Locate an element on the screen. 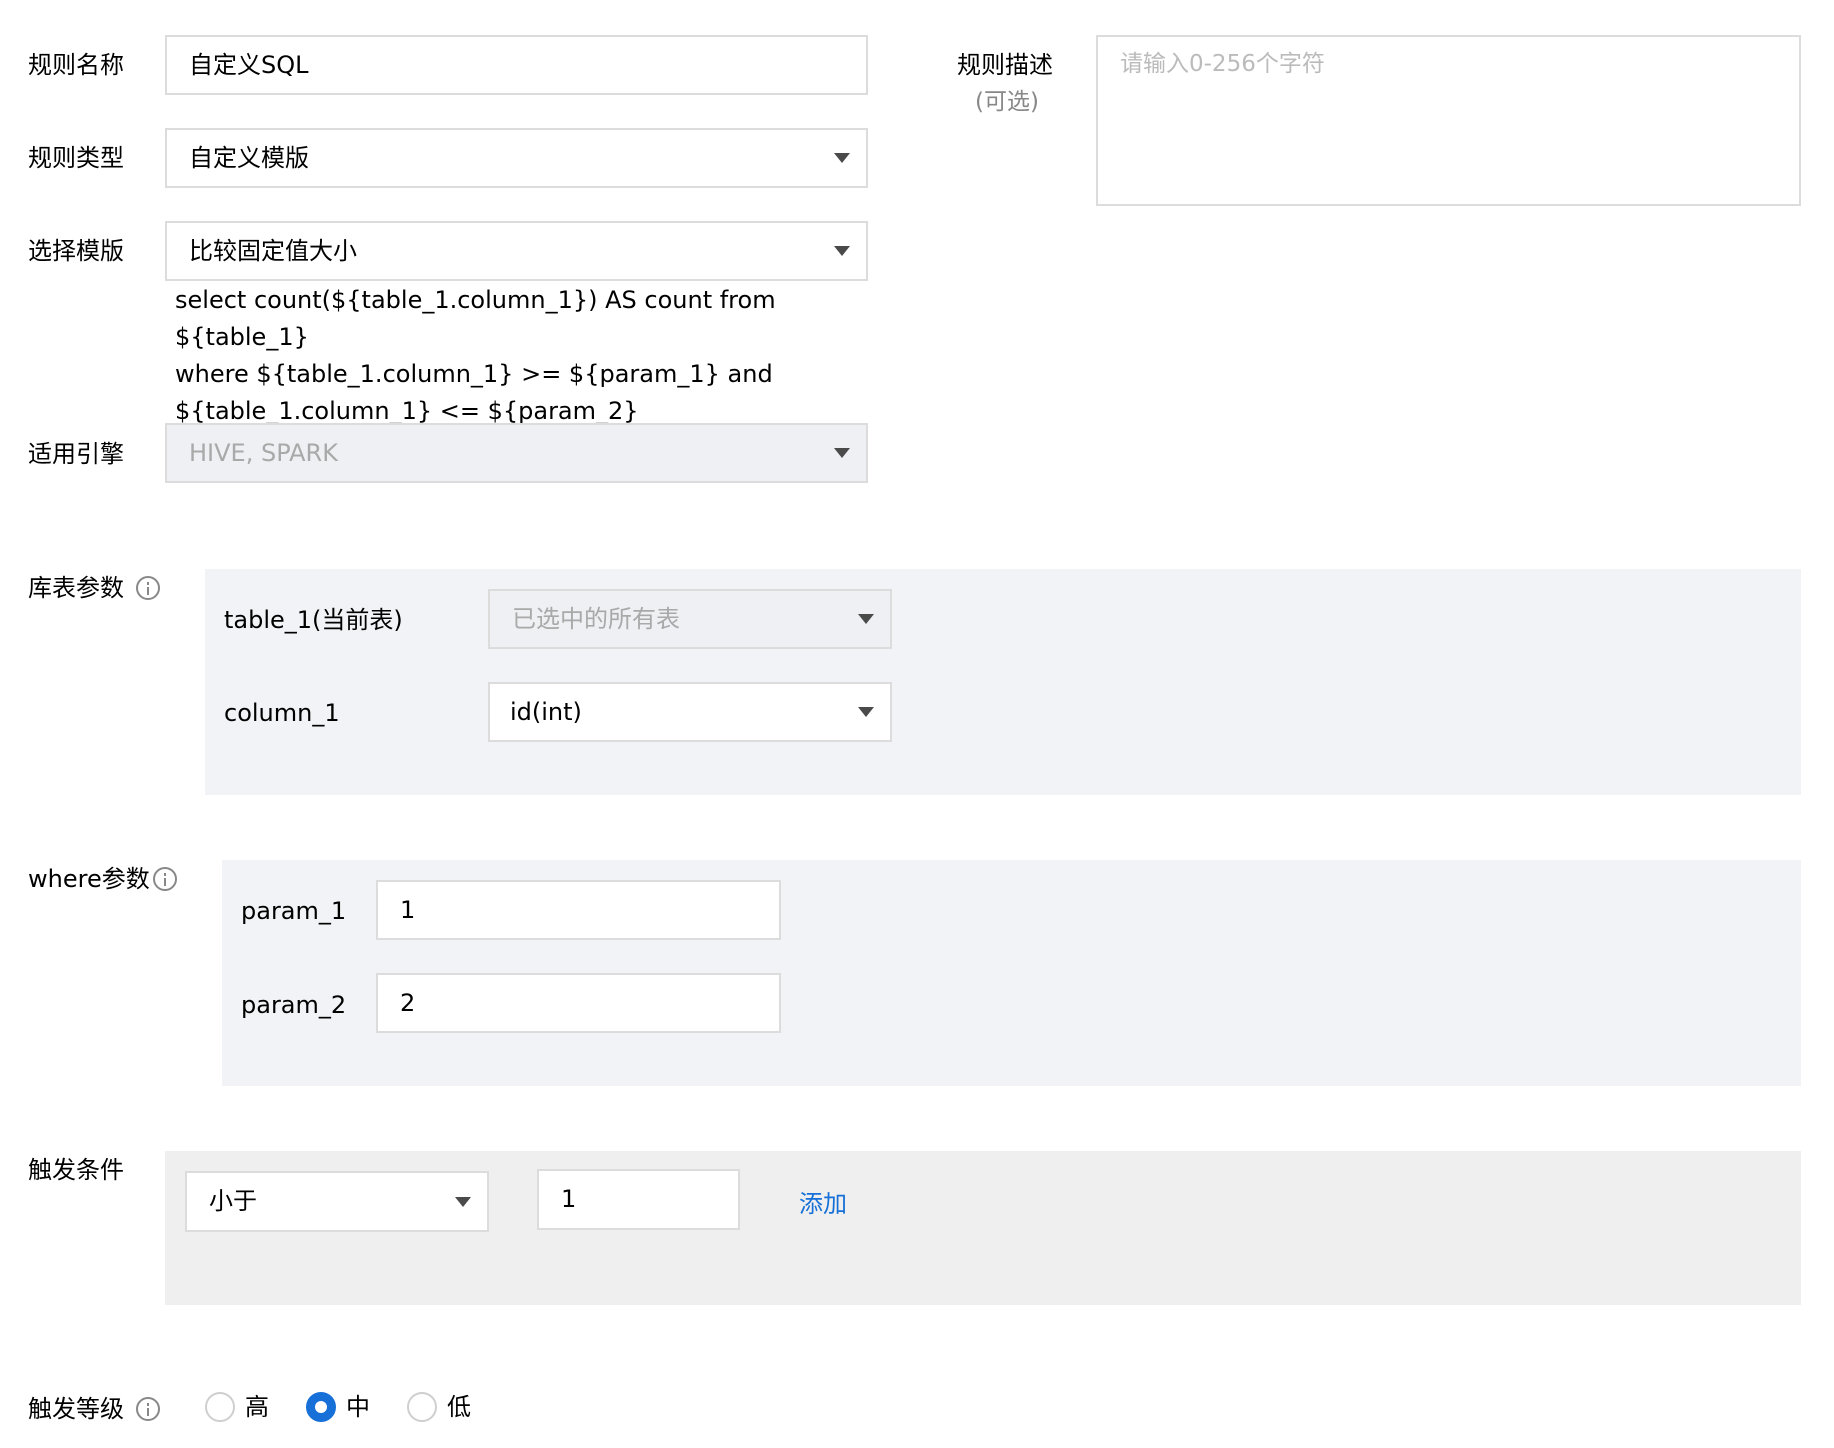  rule-desc-textarea: 请输入0-256个字符 is located at coordinates (1448, 120).